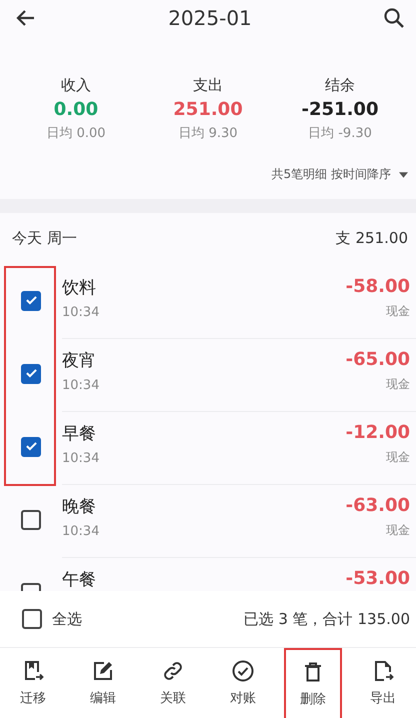 The width and height of the screenshot is (416, 718). I want to click on daily-average: 日均 -9.30, so click(340, 133).